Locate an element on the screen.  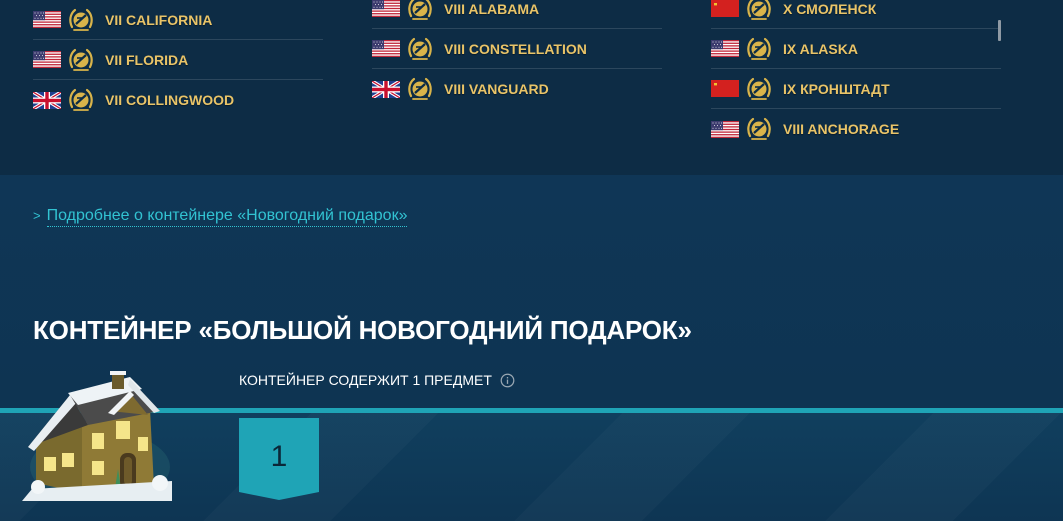
scrollbar-thumb is located at coordinates (999, 30).